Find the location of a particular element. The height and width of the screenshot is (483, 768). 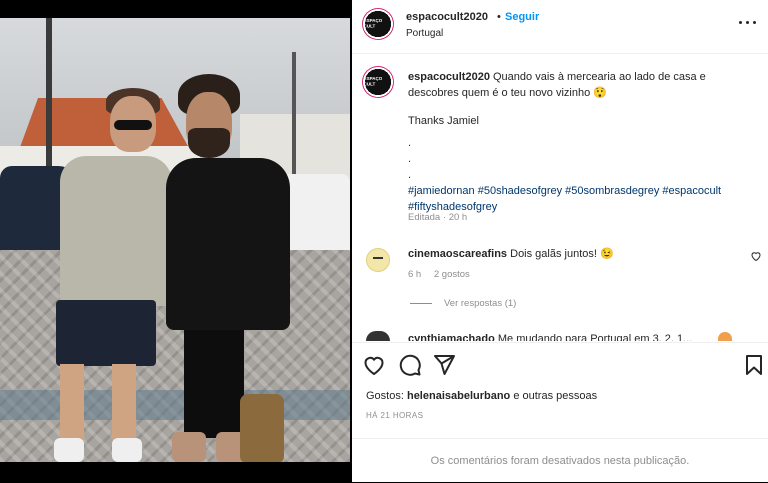

edited-time: 20 h is located at coordinates (458, 217).